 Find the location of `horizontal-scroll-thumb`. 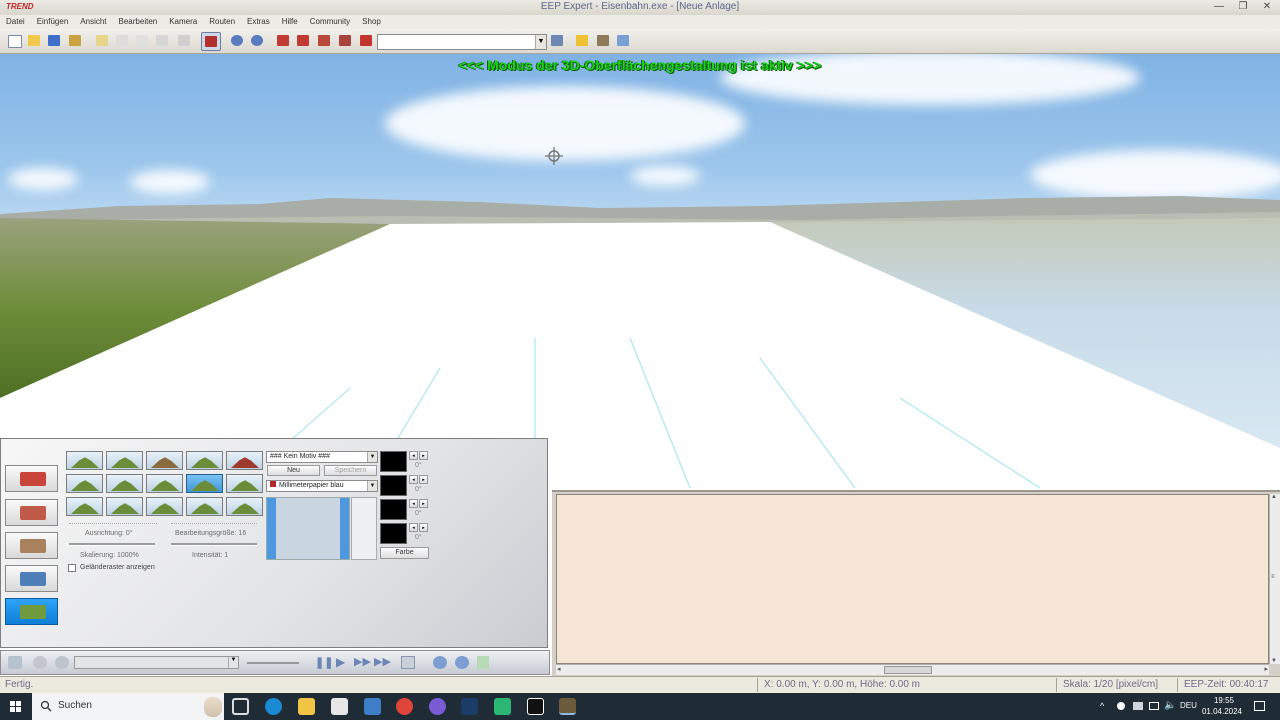

horizontal-scroll-thumb is located at coordinates (908, 670).